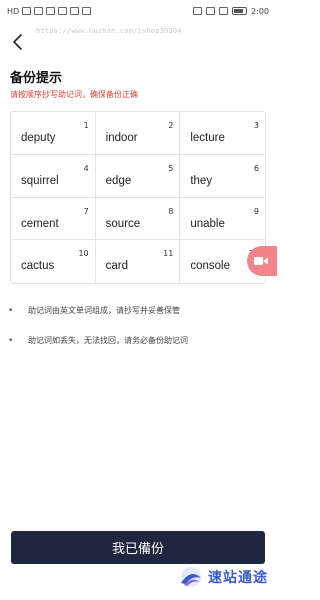 The width and height of the screenshot is (320, 600). I want to click on word-cell: 4 squirrel, so click(53, 176).